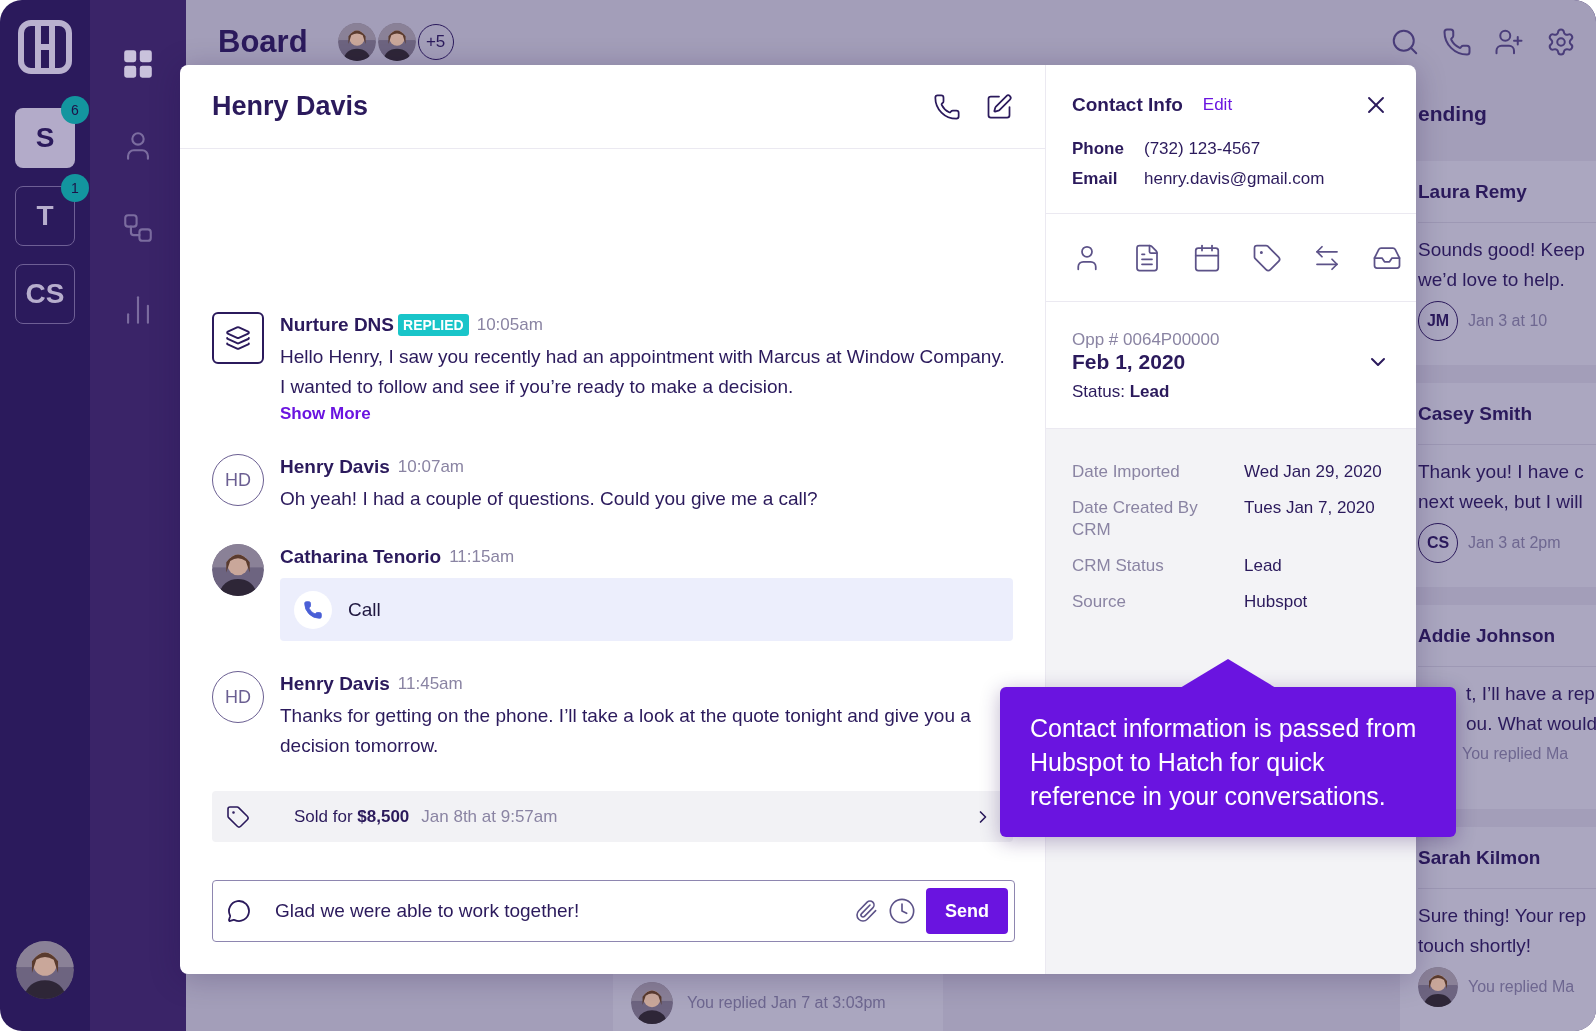 This screenshot has height=1031, width=1596. Describe the element at coordinates (1276, 602) in the screenshot. I see `detail-value: Hubspot` at that location.